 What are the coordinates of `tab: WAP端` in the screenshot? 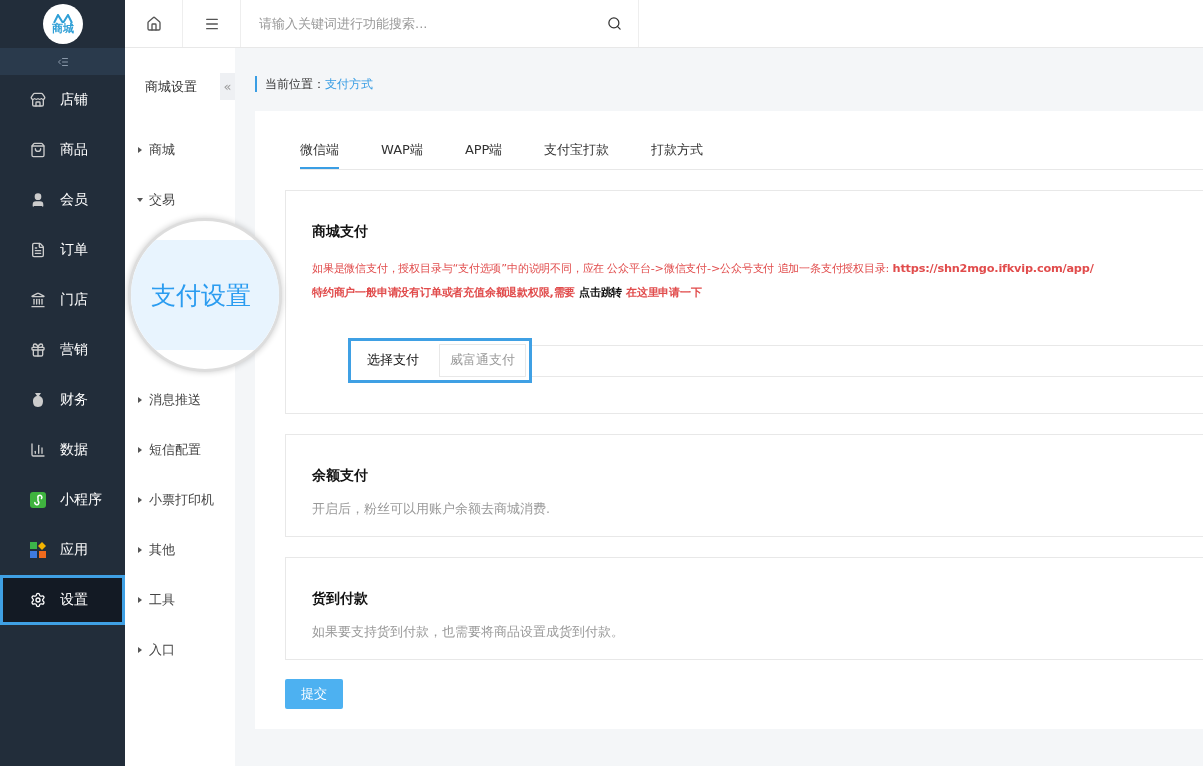 It's located at (402, 150).